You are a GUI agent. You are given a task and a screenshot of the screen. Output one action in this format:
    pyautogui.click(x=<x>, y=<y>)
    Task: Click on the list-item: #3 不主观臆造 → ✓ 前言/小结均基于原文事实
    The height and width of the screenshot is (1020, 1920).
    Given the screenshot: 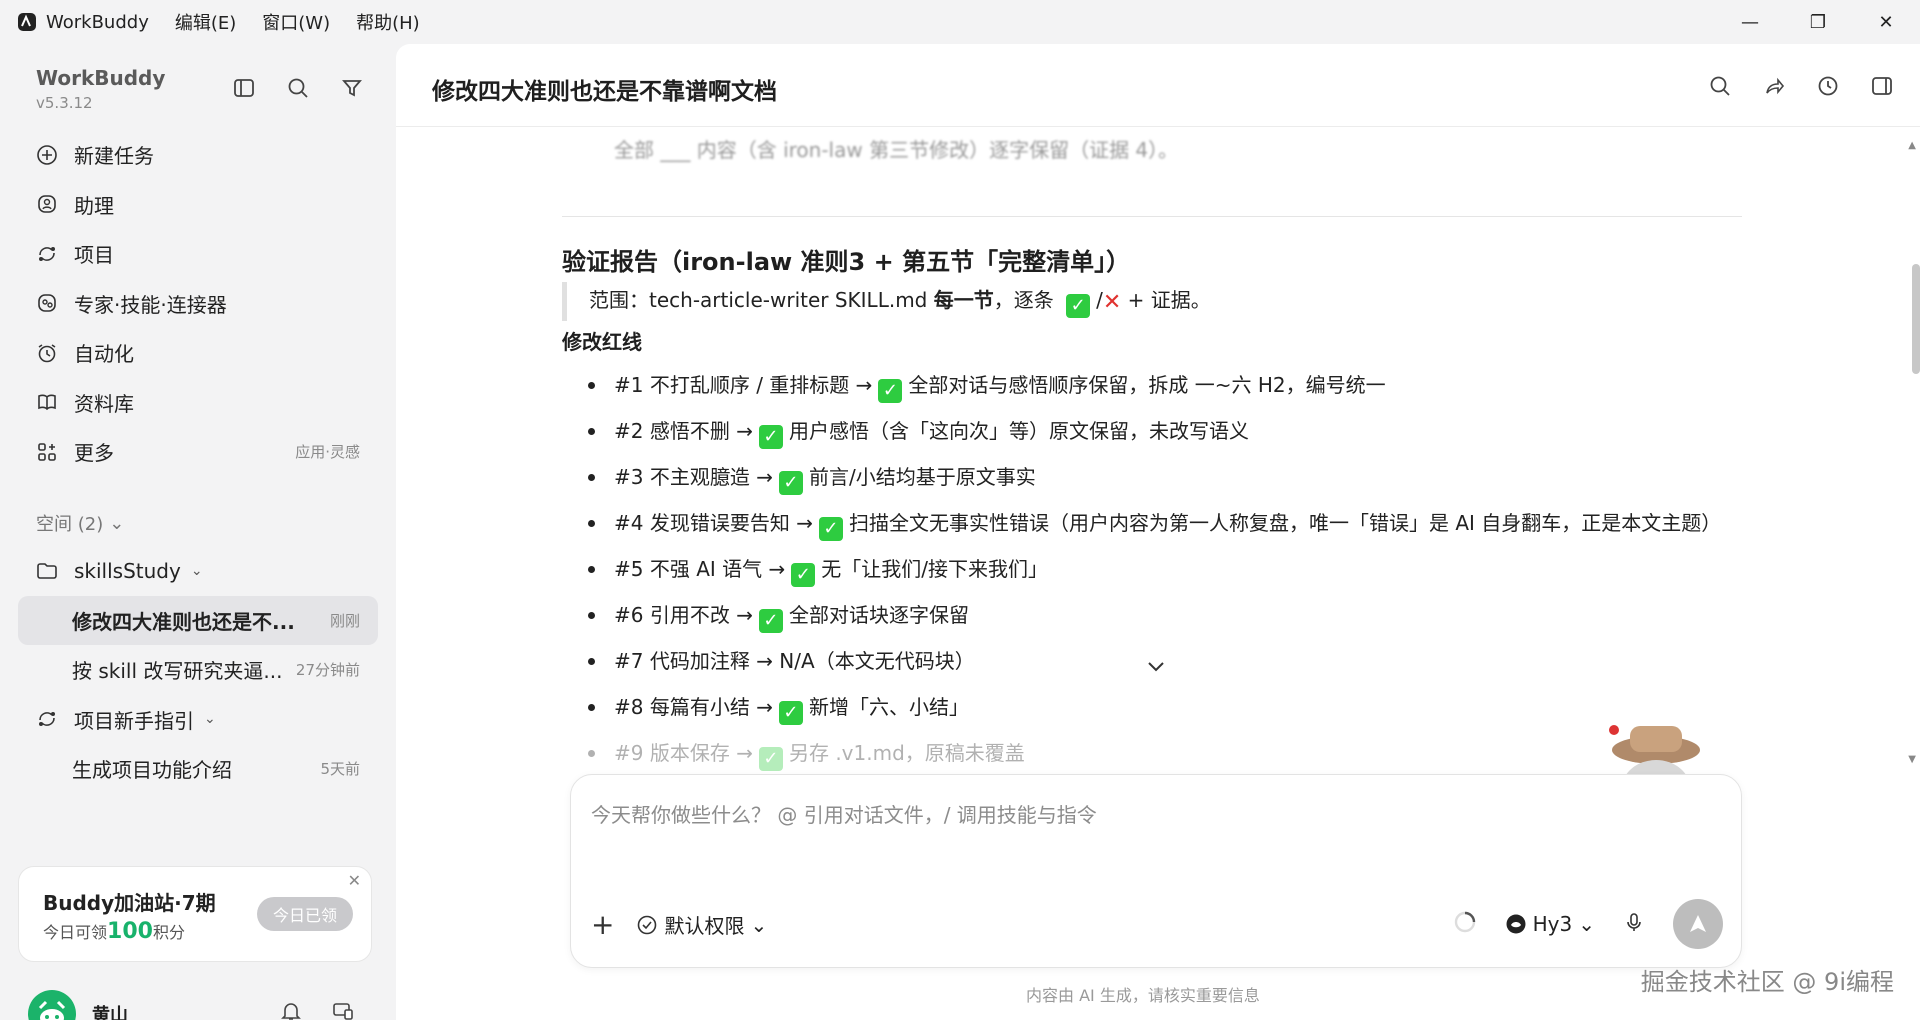 What is the action you would take?
    pyautogui.click(x=1162, y=477)
    